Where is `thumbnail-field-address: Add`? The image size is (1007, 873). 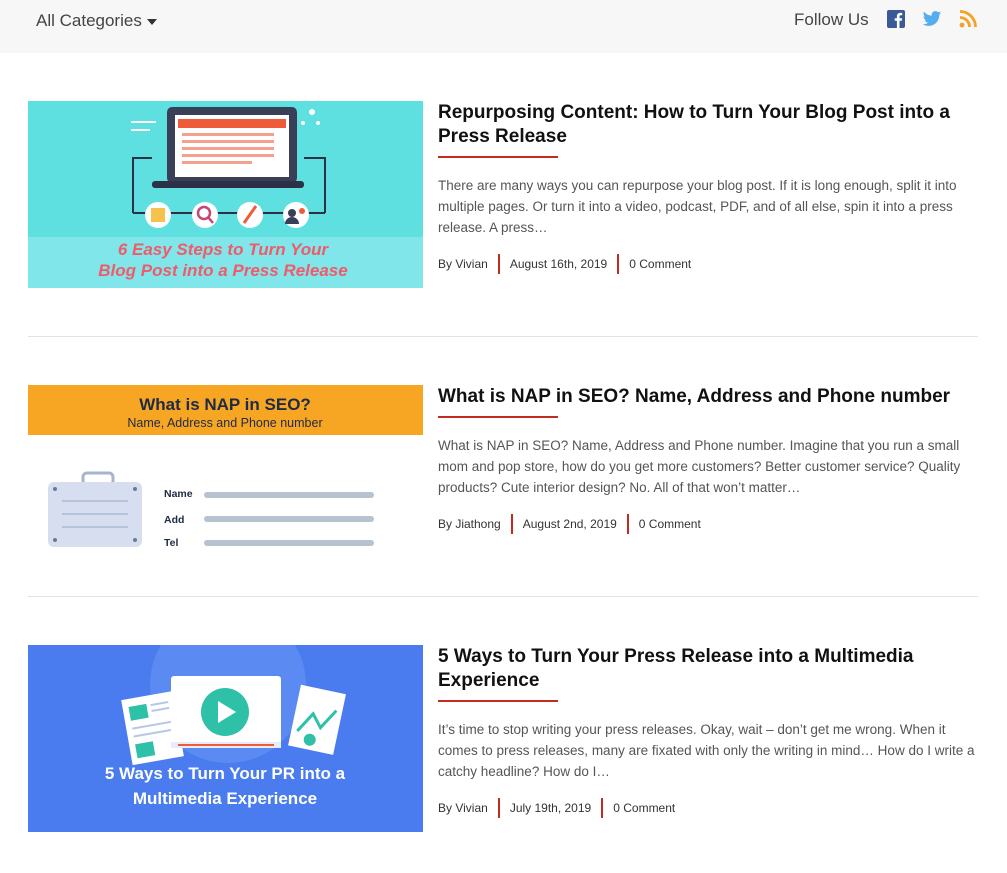 thumbnail-field-address: Add is located at coordinates (174, 520).